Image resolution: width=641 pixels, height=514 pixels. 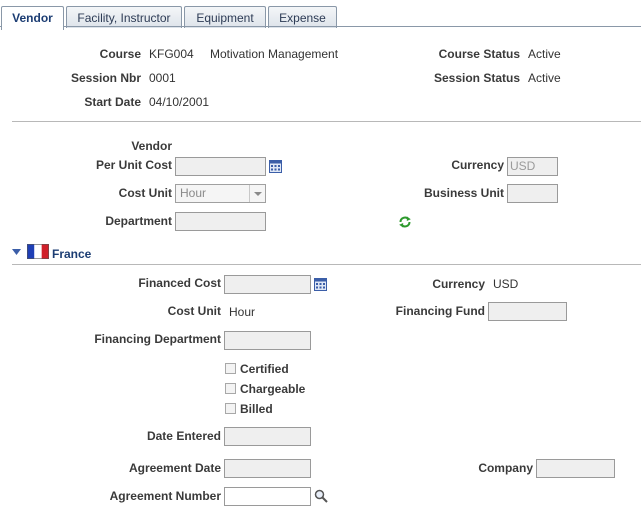 I want to click on tab-equipment: Equipment, so click(x=225, y=17).